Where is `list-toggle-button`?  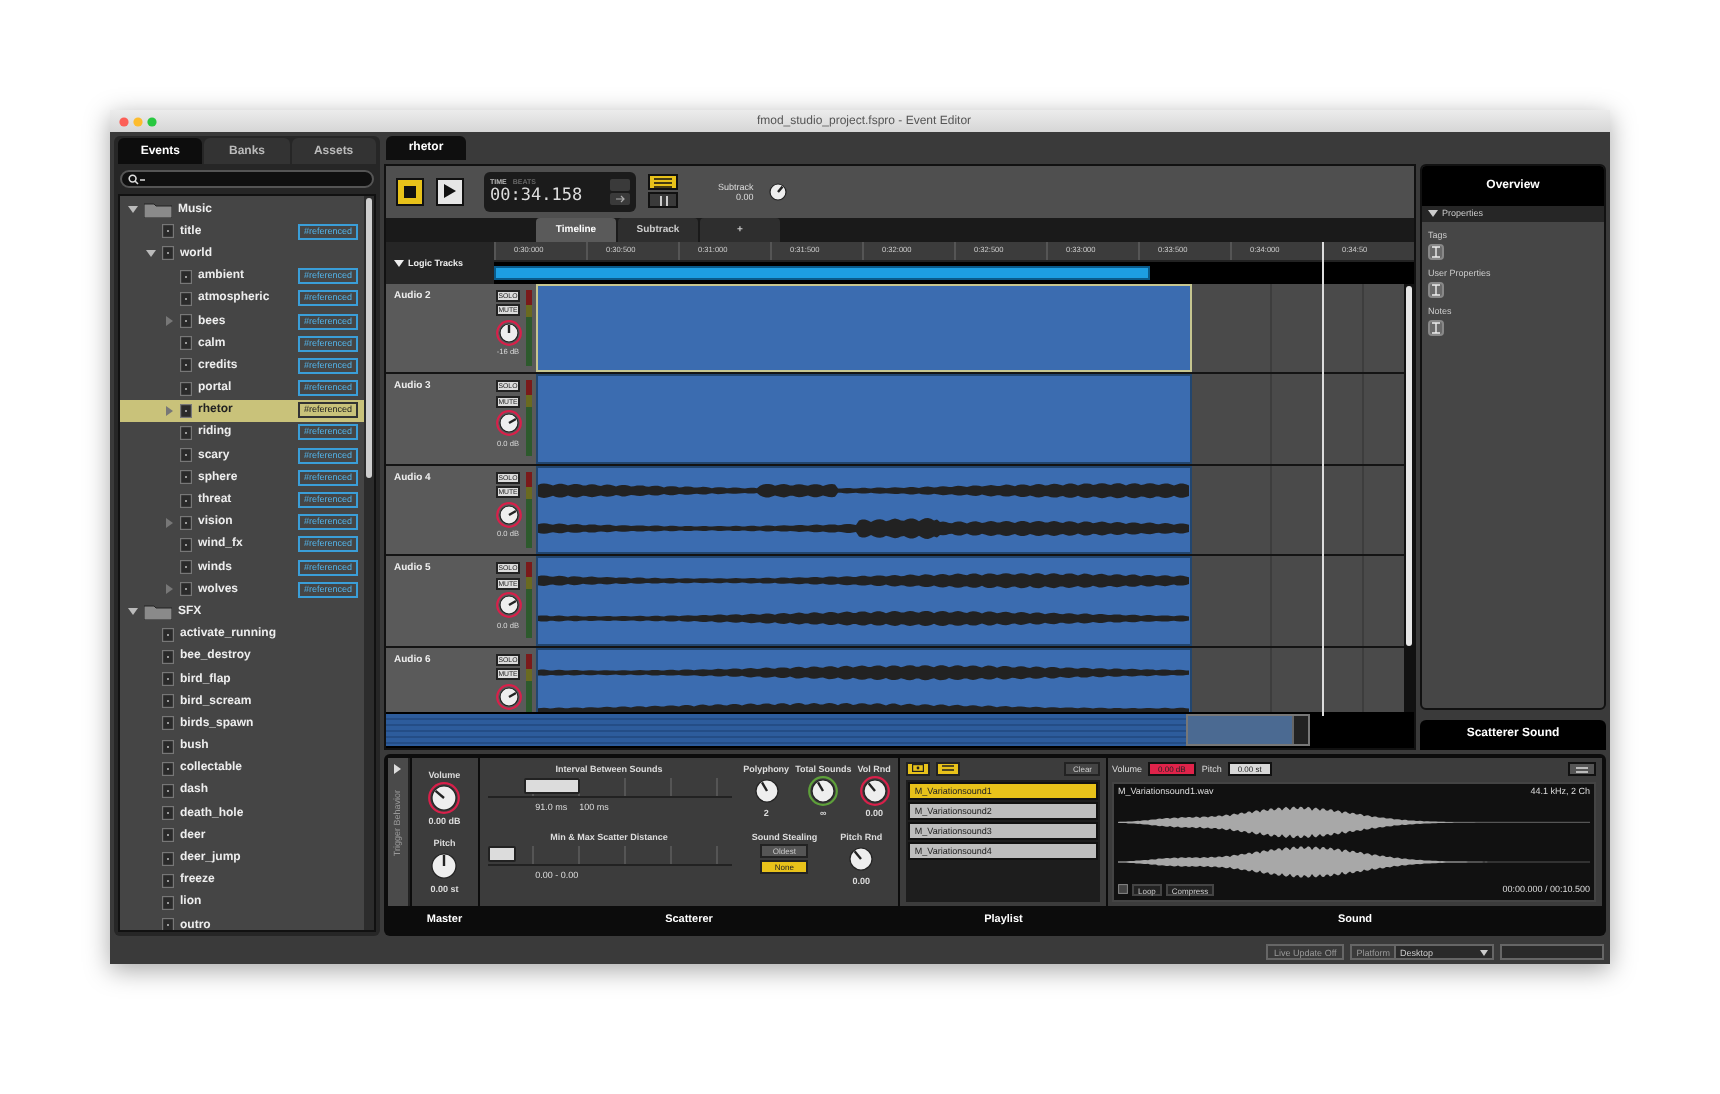 list-toggle-button is located at coordinates (663, 182).